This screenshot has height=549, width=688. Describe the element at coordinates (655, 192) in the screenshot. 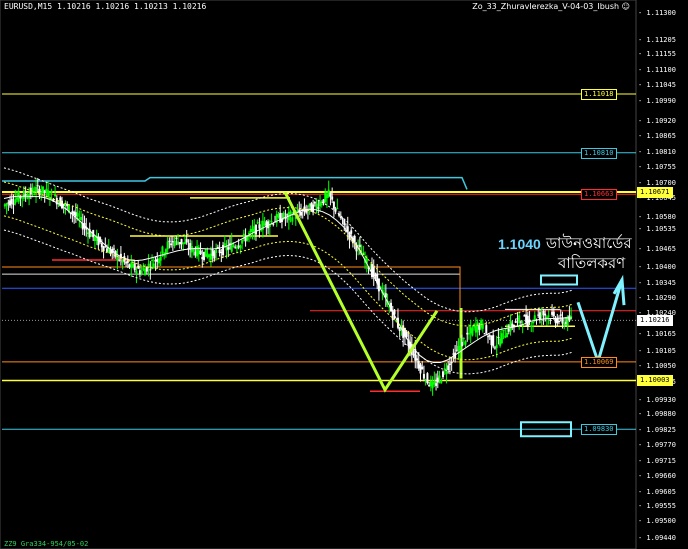

I see `price-label: 1.10671` at that location.